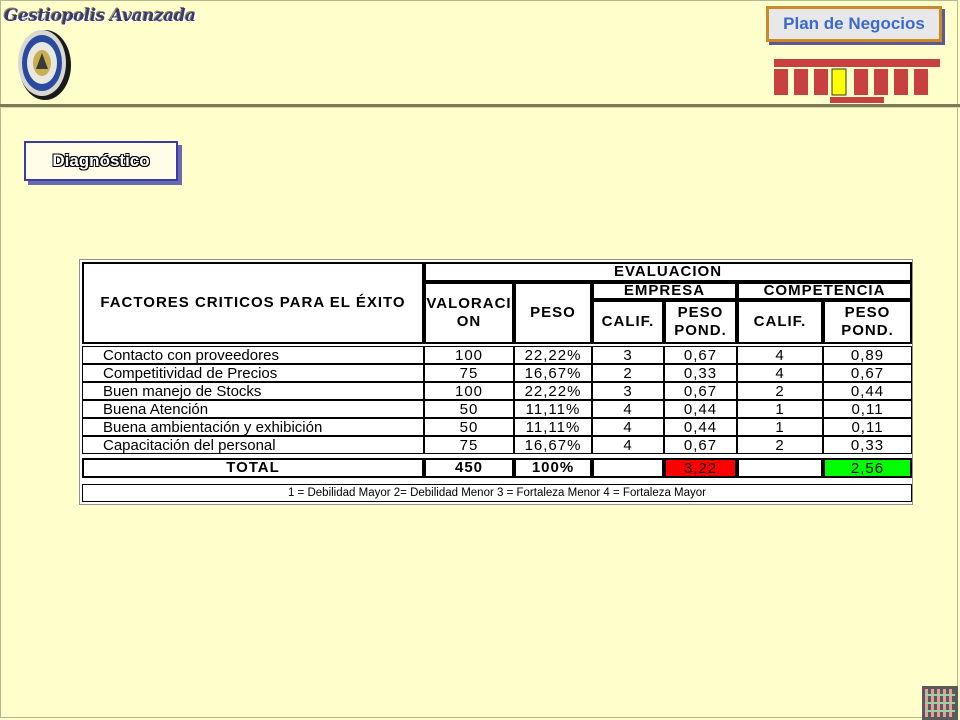  I want to click on competencia-pond-cell: 0,89, so click(867, 355).